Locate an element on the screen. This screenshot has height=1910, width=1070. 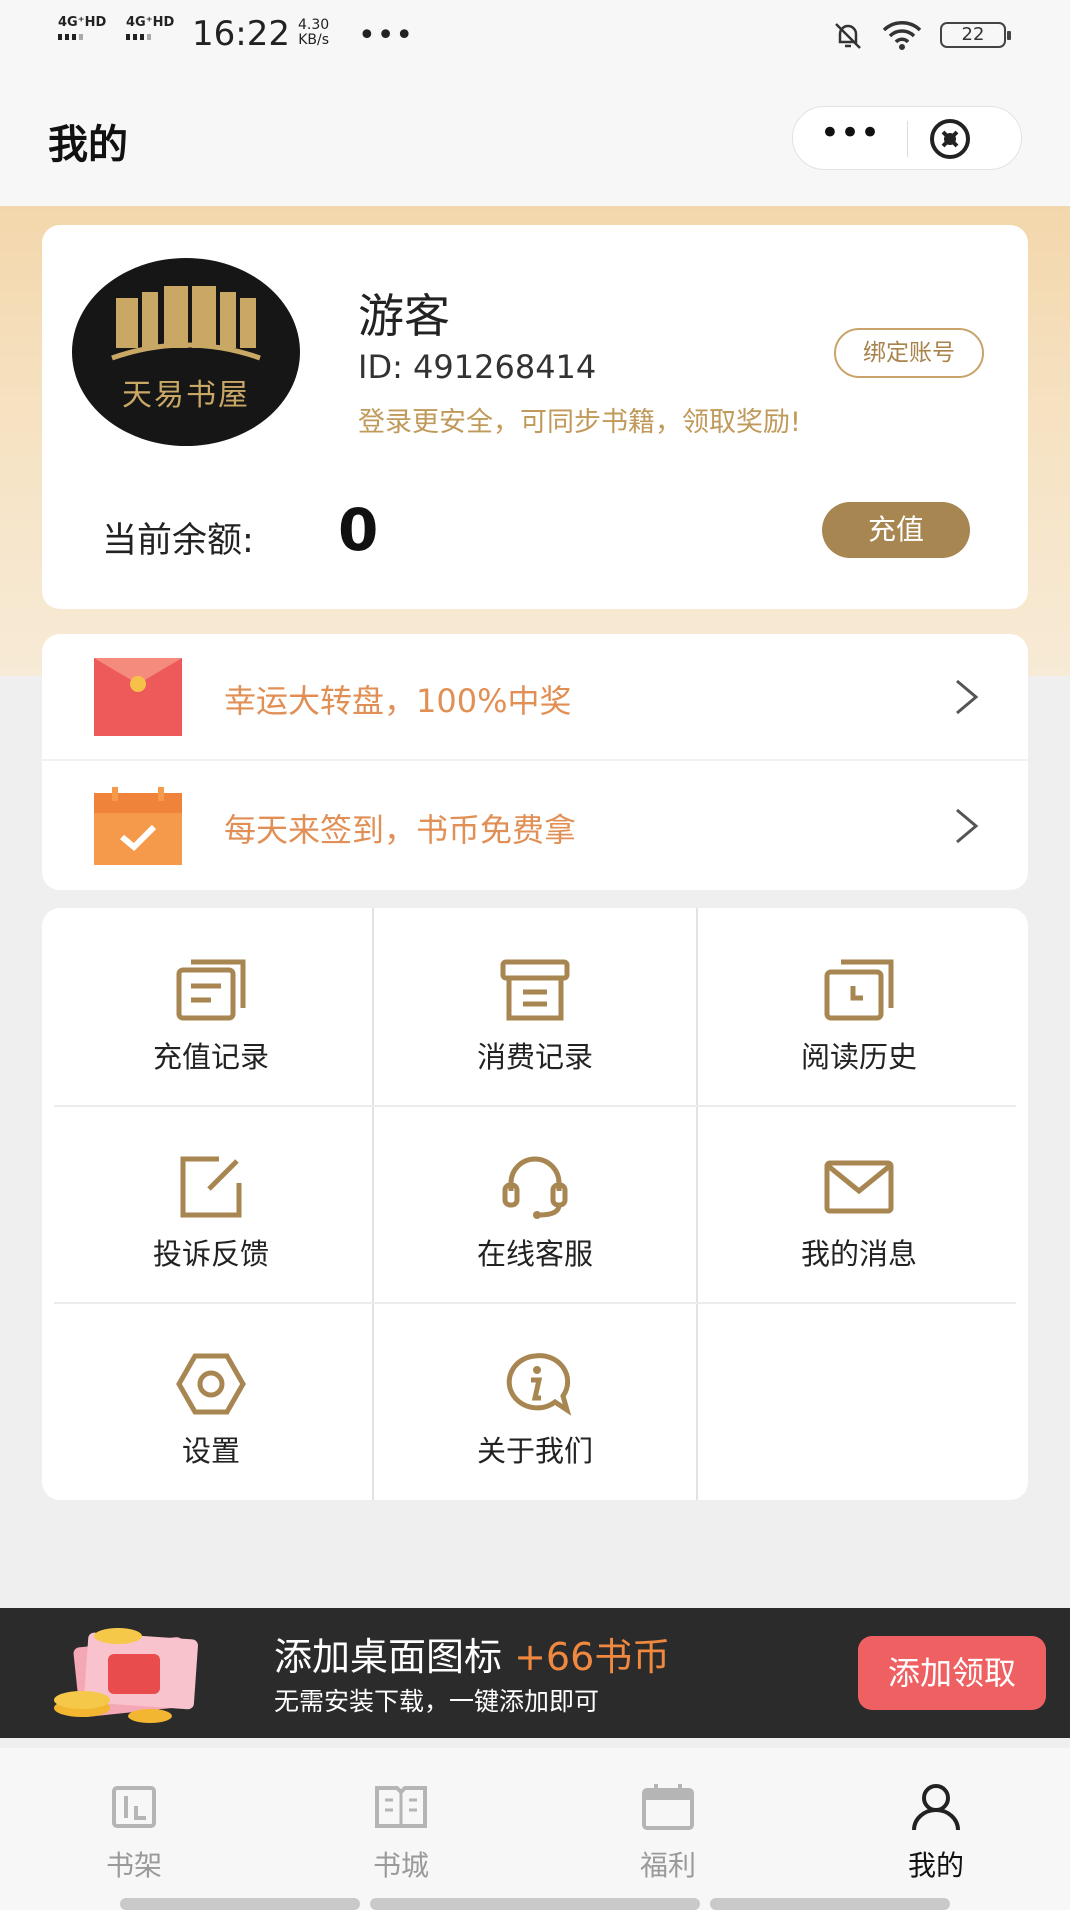
menu-label: 消费记录 is located at coordinates (534, 1057).